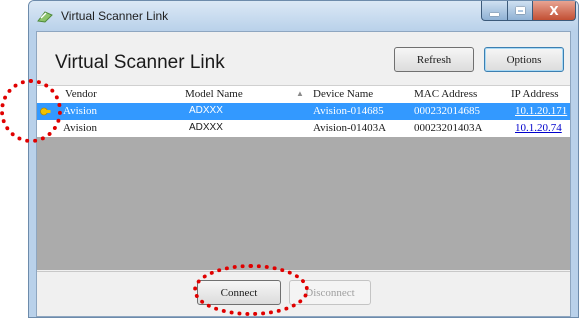 The width and height of the screenshot is (579, 321). I want to click on maximize-icon, so click(520, 10).